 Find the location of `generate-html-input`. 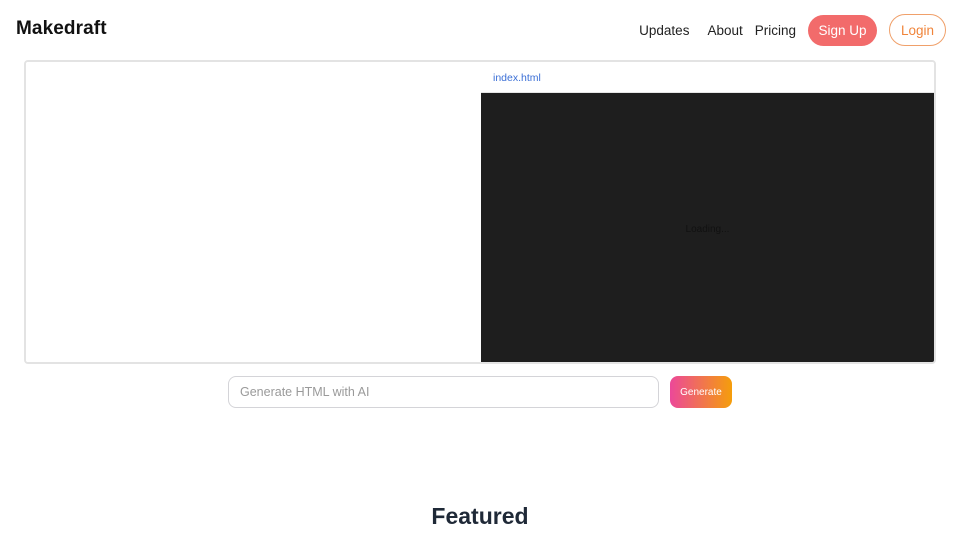

generate-html-input is located at coordinates (443, 392).